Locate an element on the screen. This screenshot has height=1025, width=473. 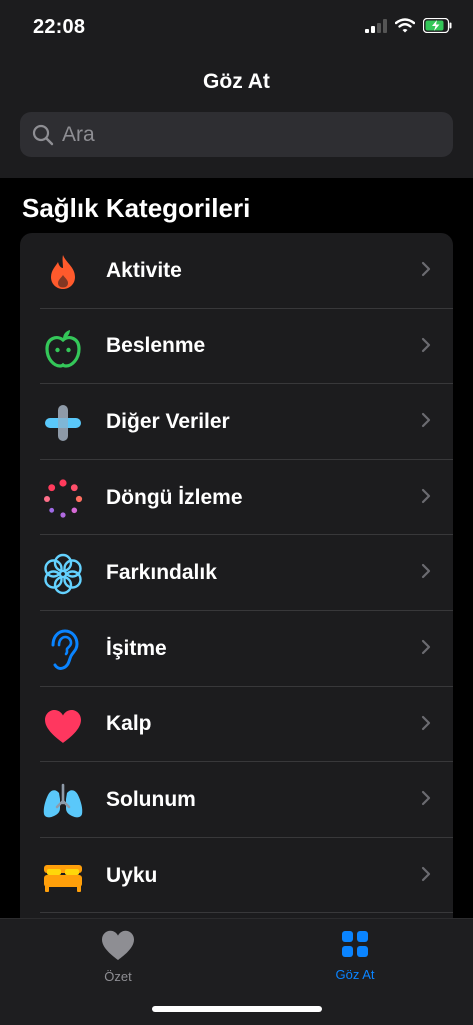
category-label: Farkındalık is located at coordinates (161, 573).